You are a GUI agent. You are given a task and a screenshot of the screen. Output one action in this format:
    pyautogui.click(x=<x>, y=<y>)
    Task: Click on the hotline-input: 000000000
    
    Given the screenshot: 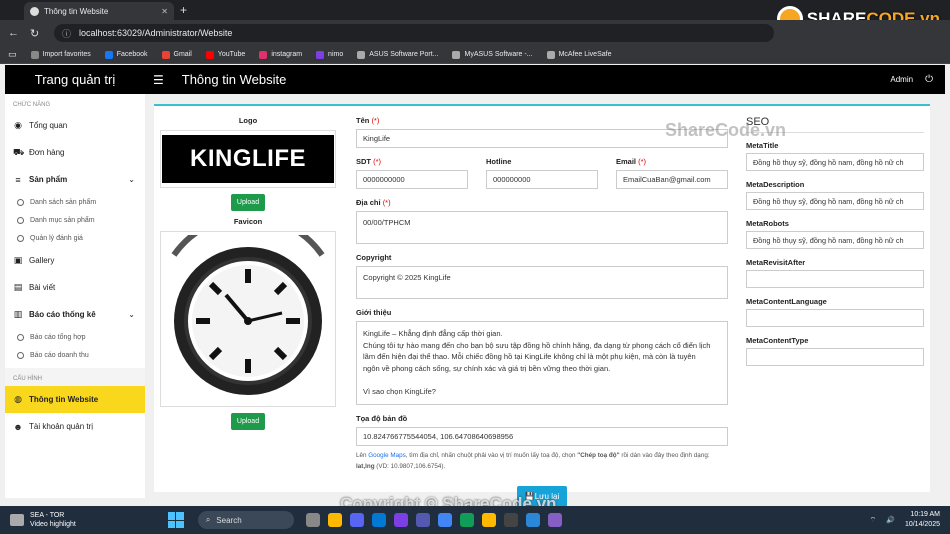 What is the action you would take?
    pyautogui.click(x=542, y=179)
    